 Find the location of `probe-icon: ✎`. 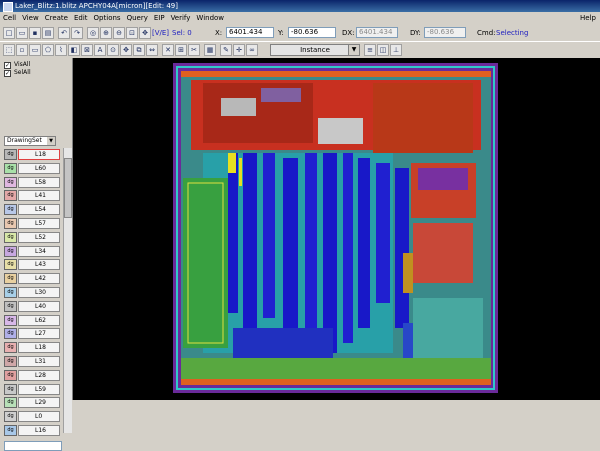

probe-icon: ✎ is located at coordinates (226, 50).